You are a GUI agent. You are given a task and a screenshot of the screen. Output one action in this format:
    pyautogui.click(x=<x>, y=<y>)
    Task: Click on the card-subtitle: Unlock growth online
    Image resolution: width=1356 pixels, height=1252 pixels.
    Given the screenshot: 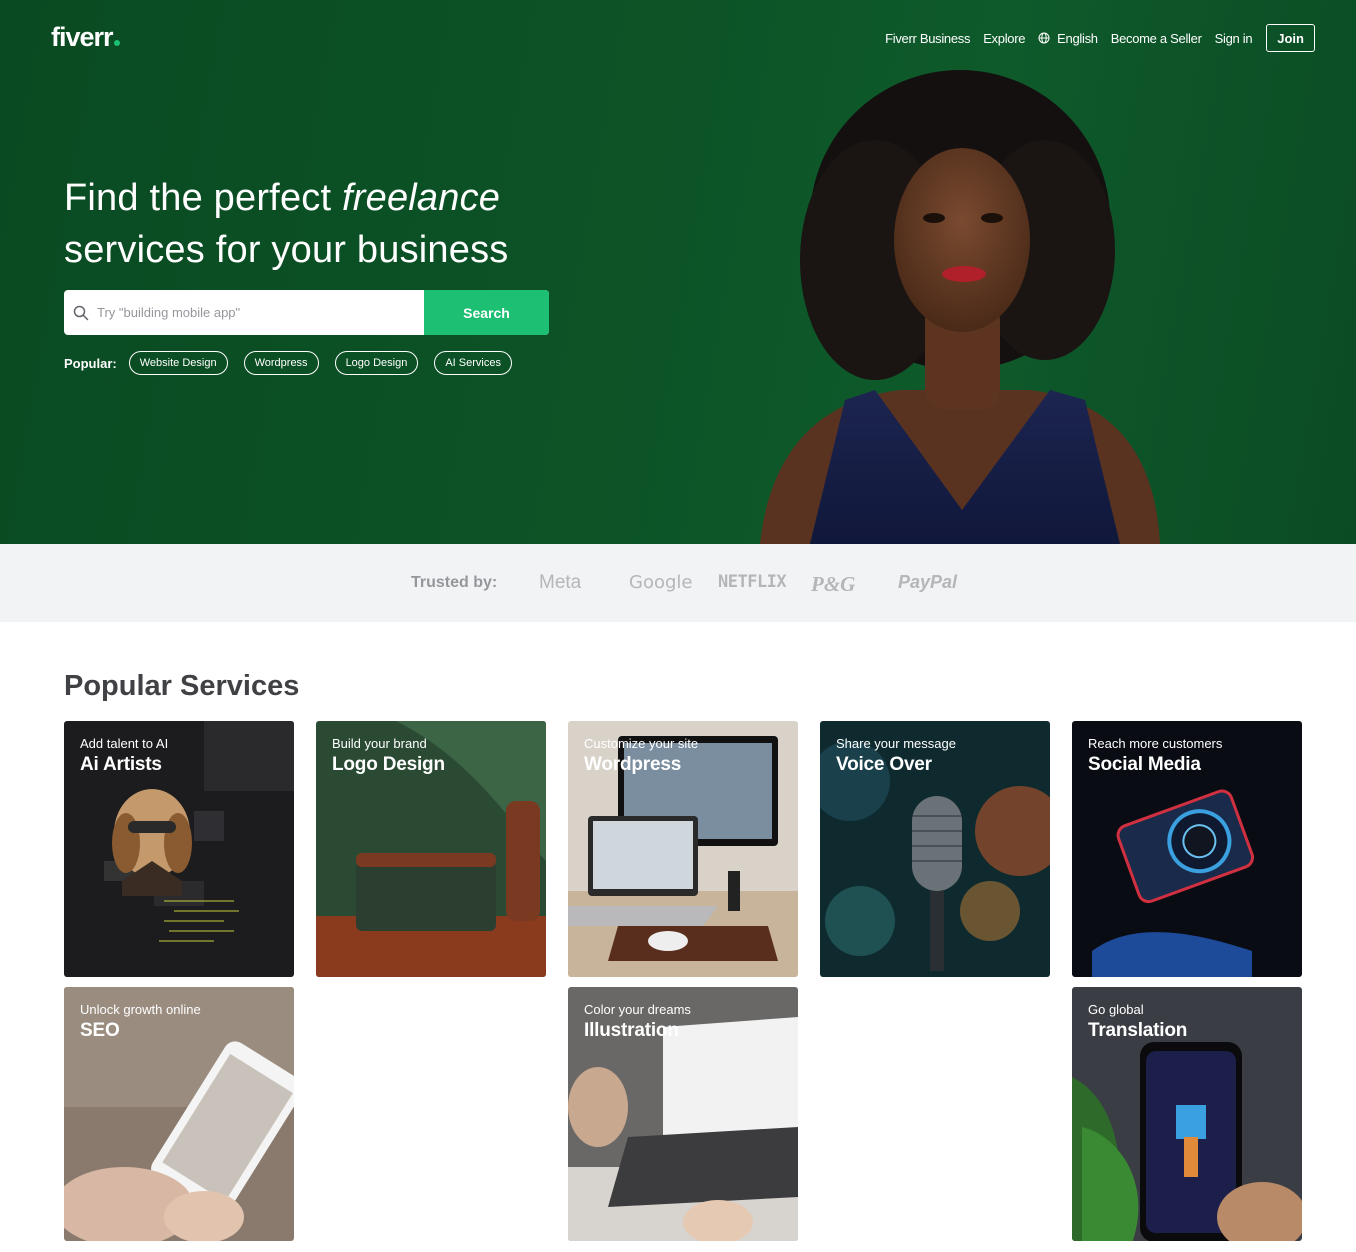 What is the action you would take?
    pyautogui.click(x=140, y=1009)
    